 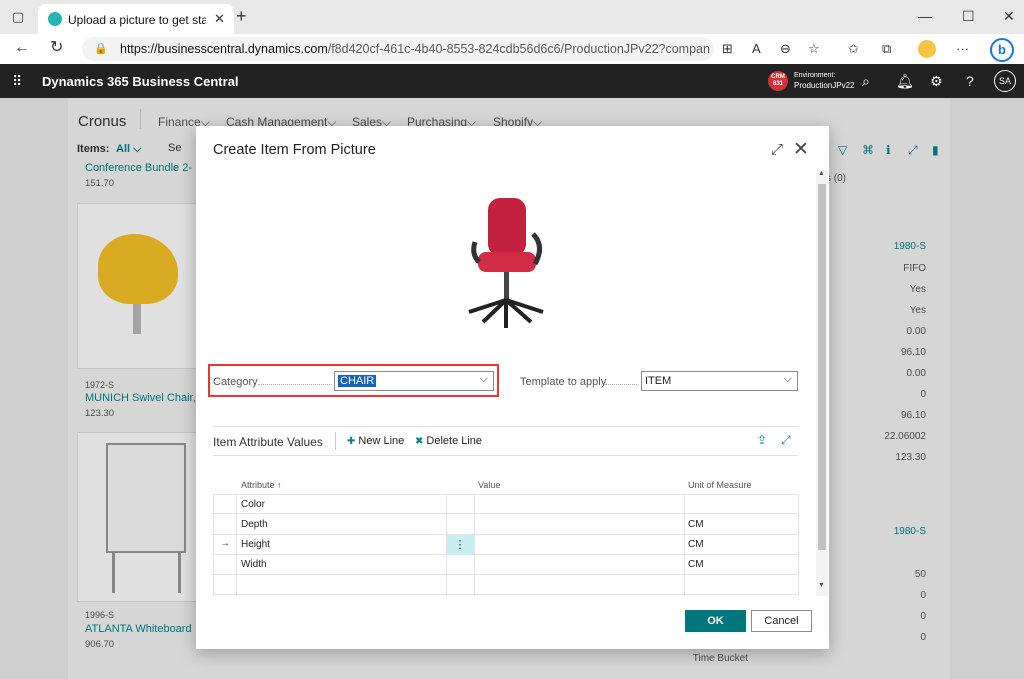 I want to click on browser-tab: Upload a picture to get started - ✕, so click(x=136, y=19).